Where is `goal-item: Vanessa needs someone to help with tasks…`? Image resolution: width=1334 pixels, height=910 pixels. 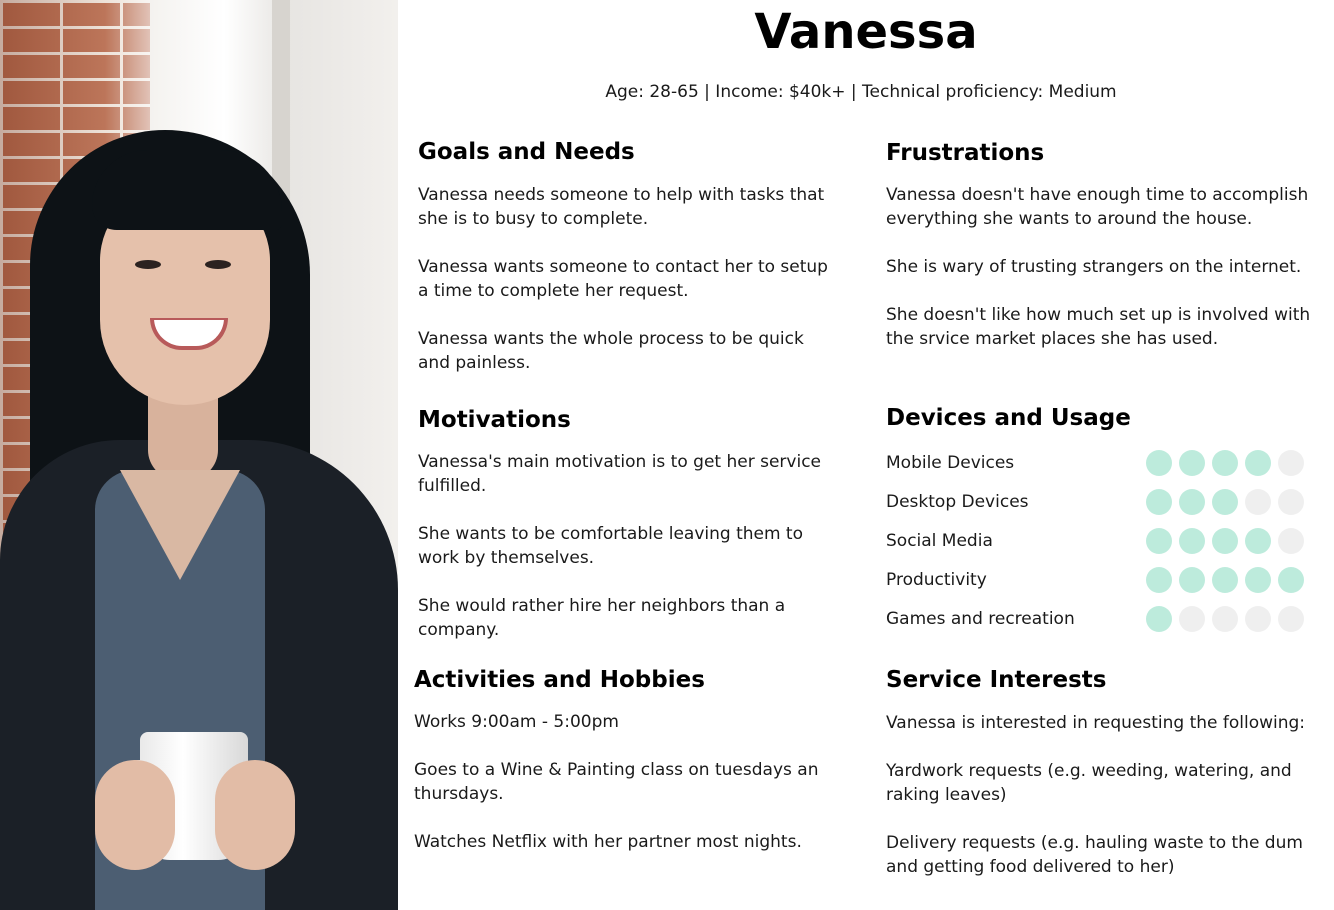
goal-item: Vanessa needs someone to help with tasks… is located at coordinates (621, 207).